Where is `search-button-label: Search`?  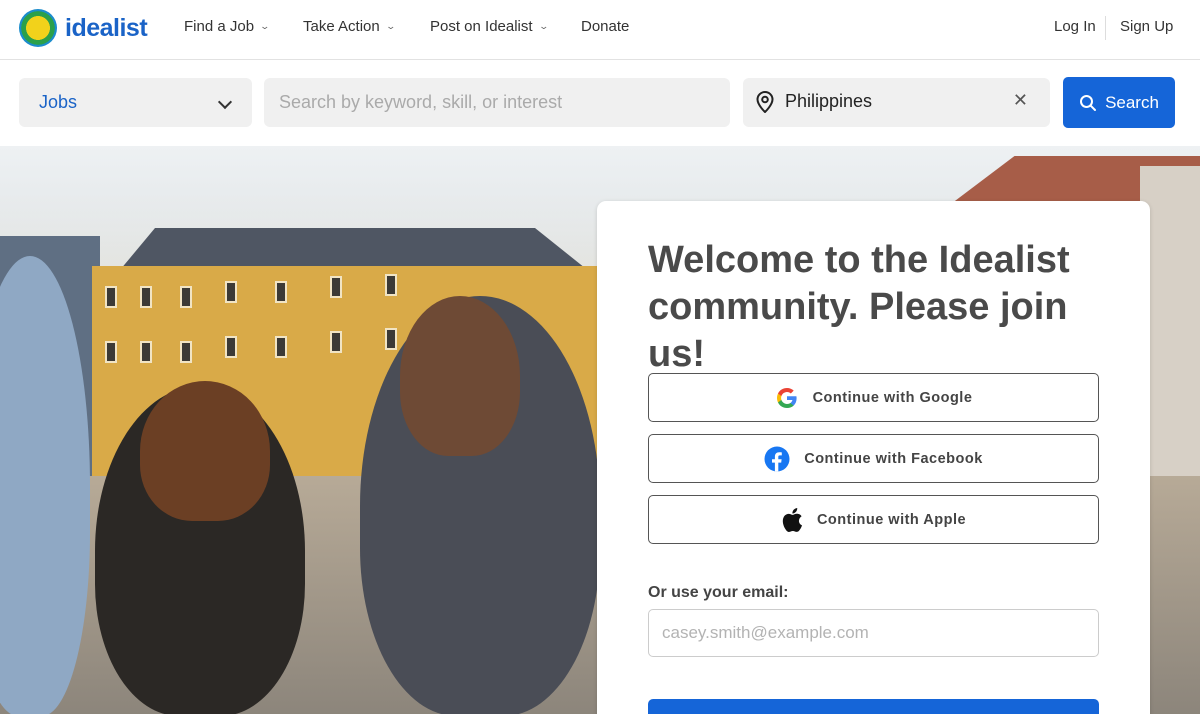
search-button-label: Search is located at coordinates (1132, 102).